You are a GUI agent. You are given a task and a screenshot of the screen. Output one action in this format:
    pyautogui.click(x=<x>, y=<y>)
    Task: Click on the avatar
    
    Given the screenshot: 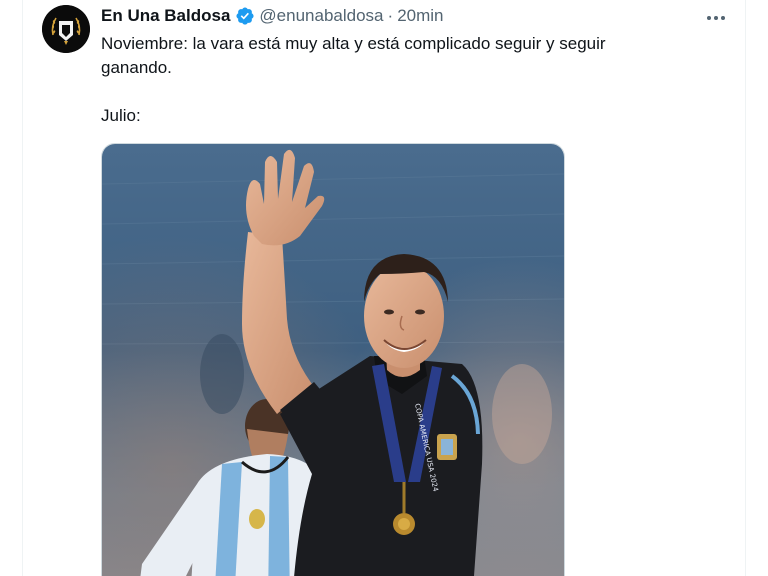 What is the action you would take?
    pyautogui.click(x=66, y=29)
    